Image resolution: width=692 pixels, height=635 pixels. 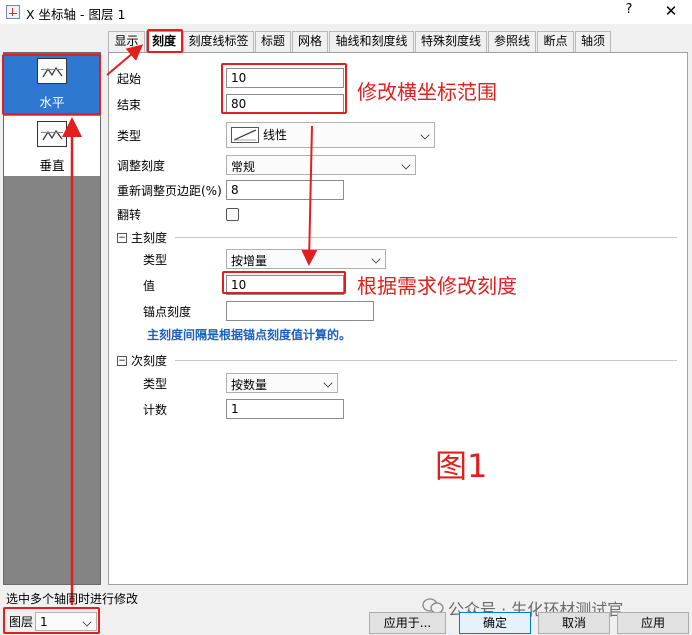 I want to click on type-label: 类型, so click(x=129, y=136).